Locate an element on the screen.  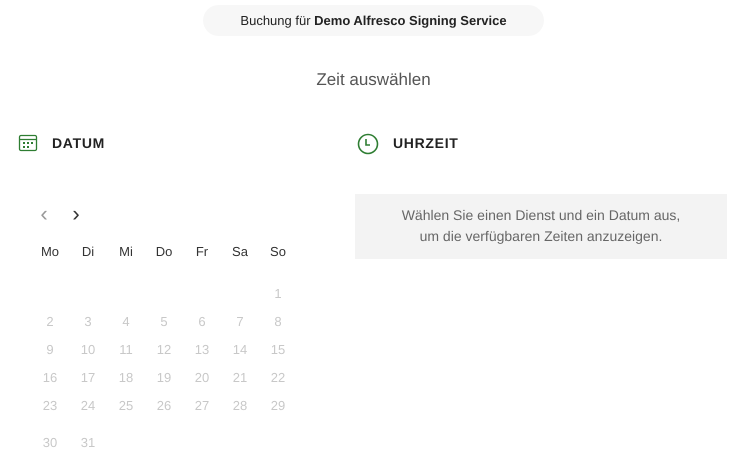
booking-banner: Buchung für Demo Alfresco Signing Service is located at coordinates (373, 20).